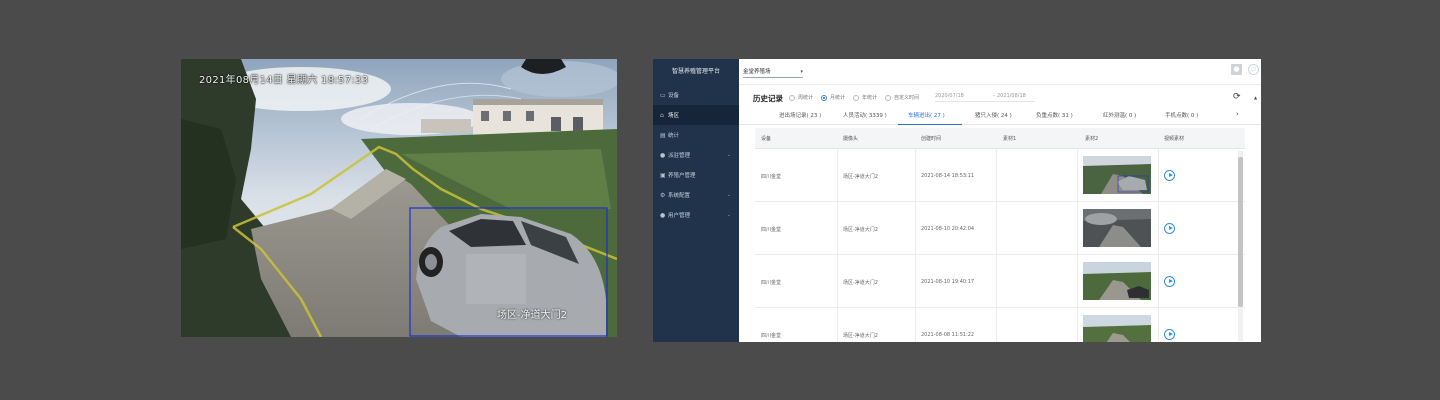 The image size is (1440, 400). I want to click on sidebar-item-devices: ▭ 设备, so click(696, 95).